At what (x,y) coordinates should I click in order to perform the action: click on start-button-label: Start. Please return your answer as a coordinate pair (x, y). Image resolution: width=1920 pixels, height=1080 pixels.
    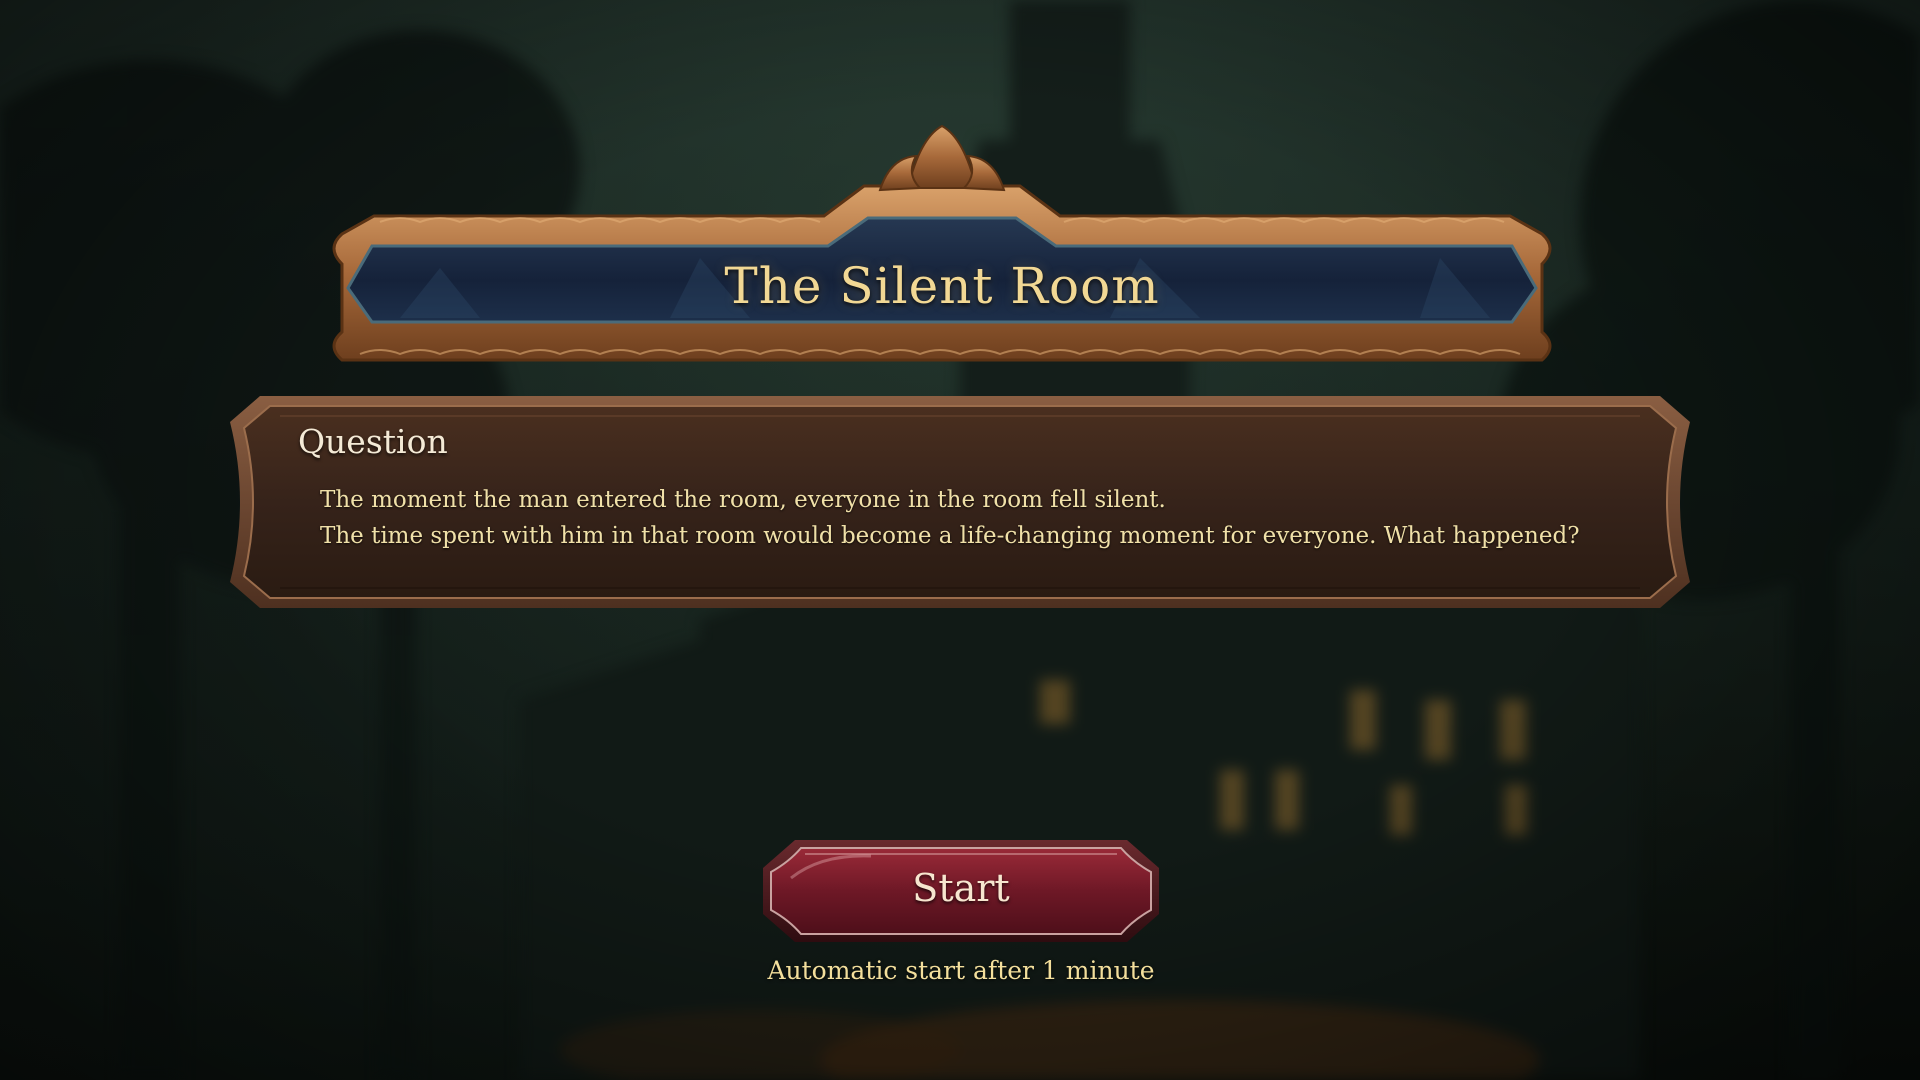
    Looking at the image, I should click on (961, 888).